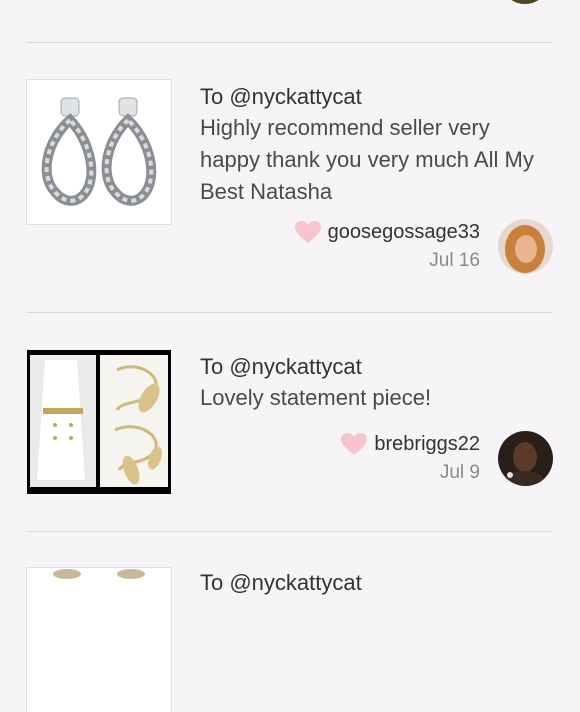 The height and width of the screenshot is (712, 580). What do you see at coordinates (404, 232) in the screenshot?
I see `reviewer-username: goosegossage33` at bounding box center [404, 232].